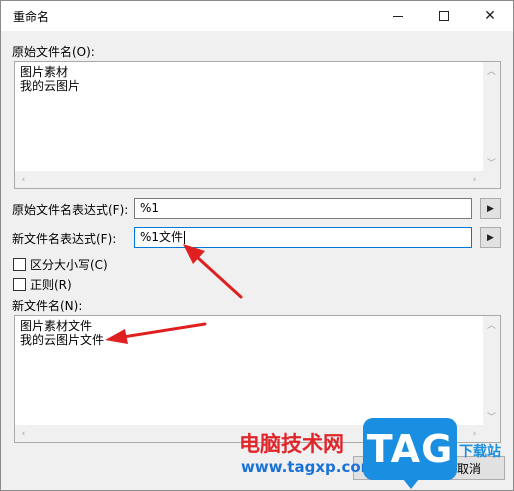 This screenshot has width=514, height=491. I want to click on tag-logo-text: TAG, so click(410, 449).